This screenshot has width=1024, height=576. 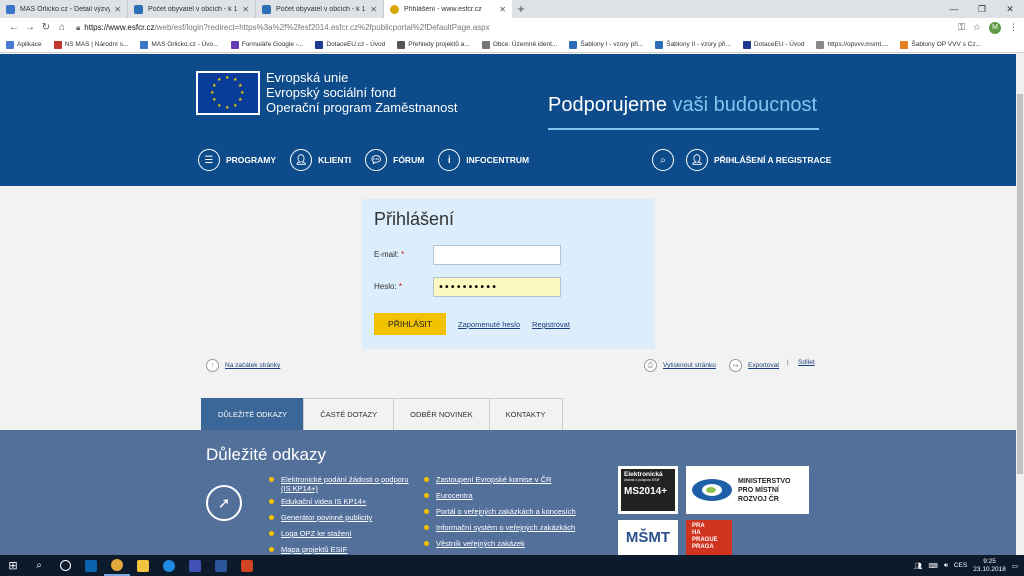 What do you see at coordinates (228, 93) in the screenshot?
I see `eu-flag-logo: ★ ★ ★ ★ ★ ★ ★ ★ ★ ★ ★ ★` at bounding box center [228, 93].